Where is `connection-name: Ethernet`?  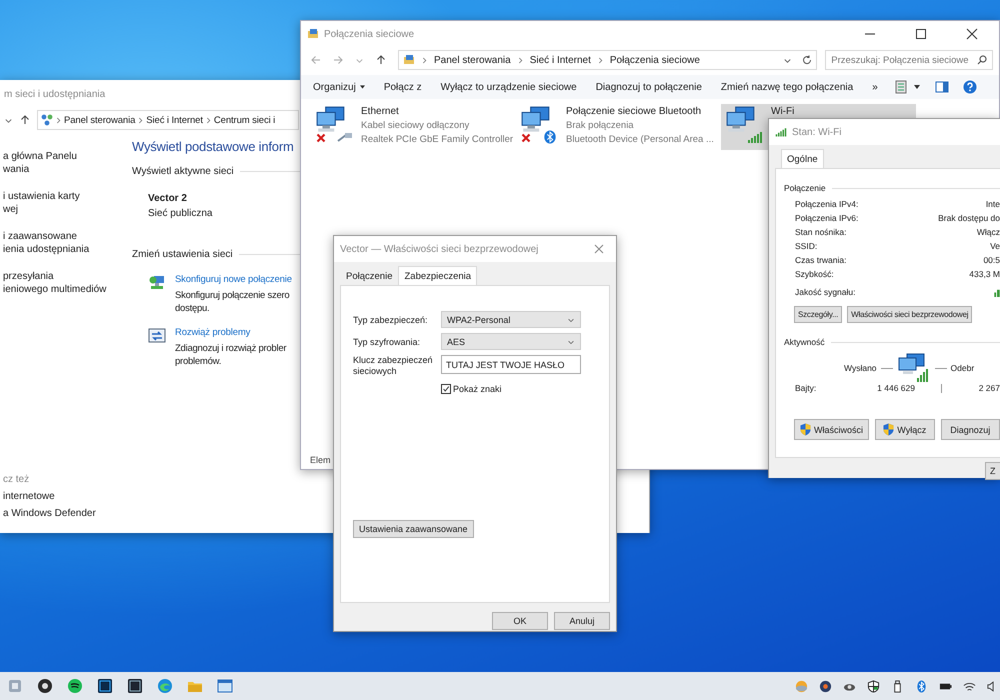
connection-name: Ethernet is located at coordinates (380, 111).